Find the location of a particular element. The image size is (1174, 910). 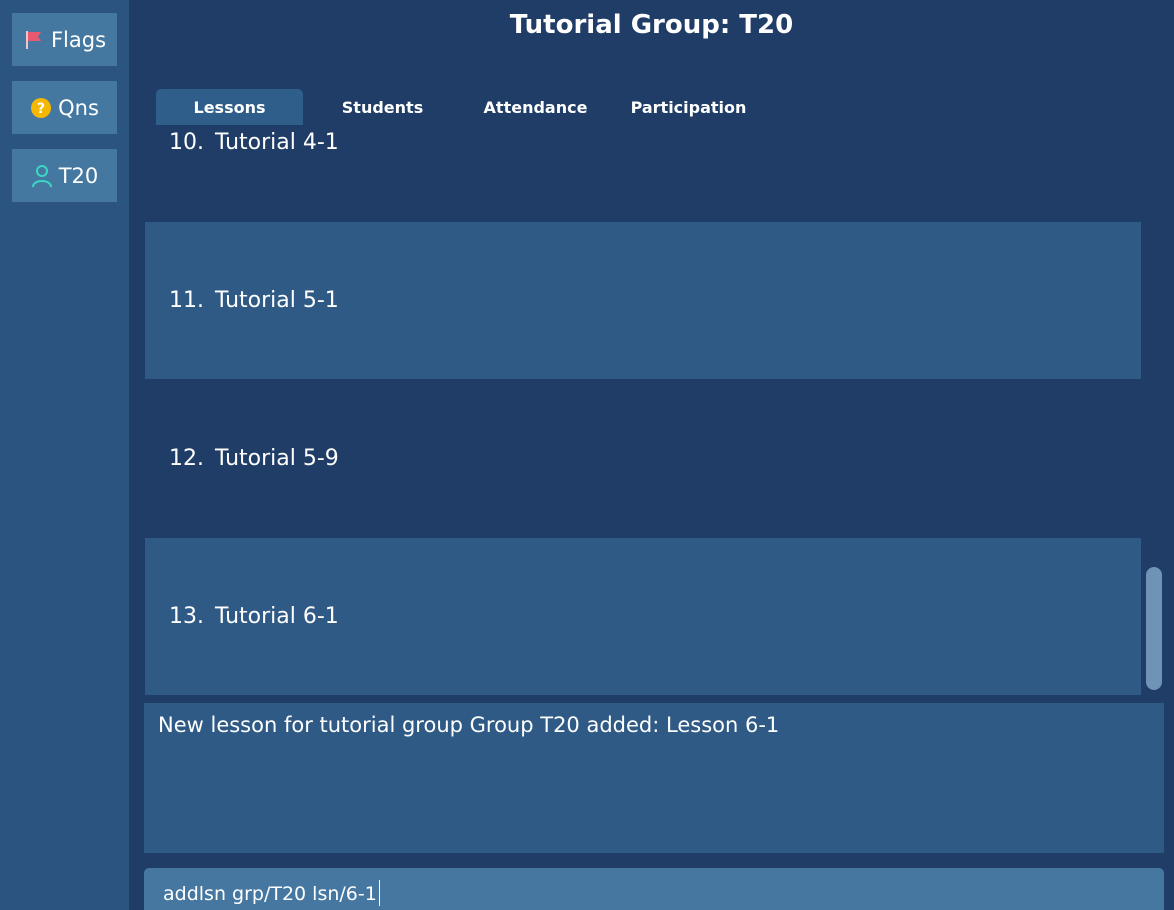

page-title: Tutorial Group: T20 is located at coordinates (651, 25).